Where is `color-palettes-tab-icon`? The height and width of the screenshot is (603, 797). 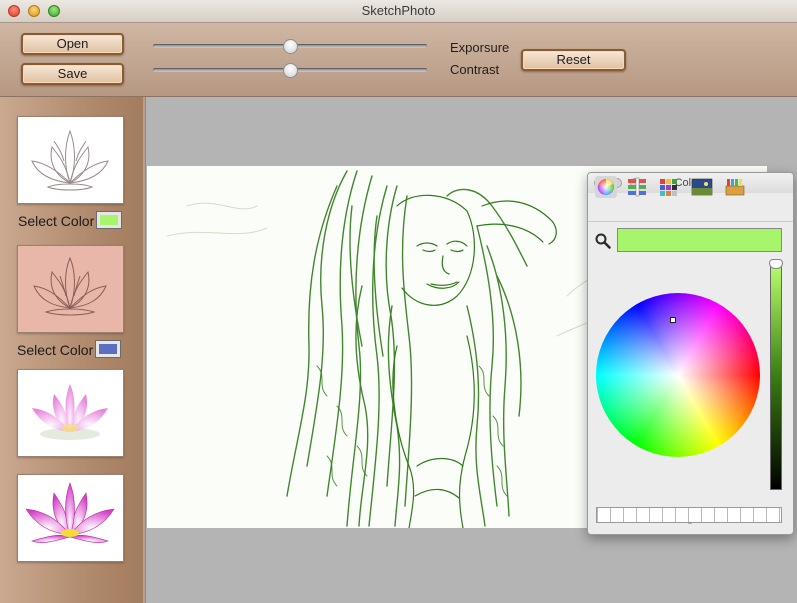
color-palettes-tab-icon is located at coordinates (669, 187).